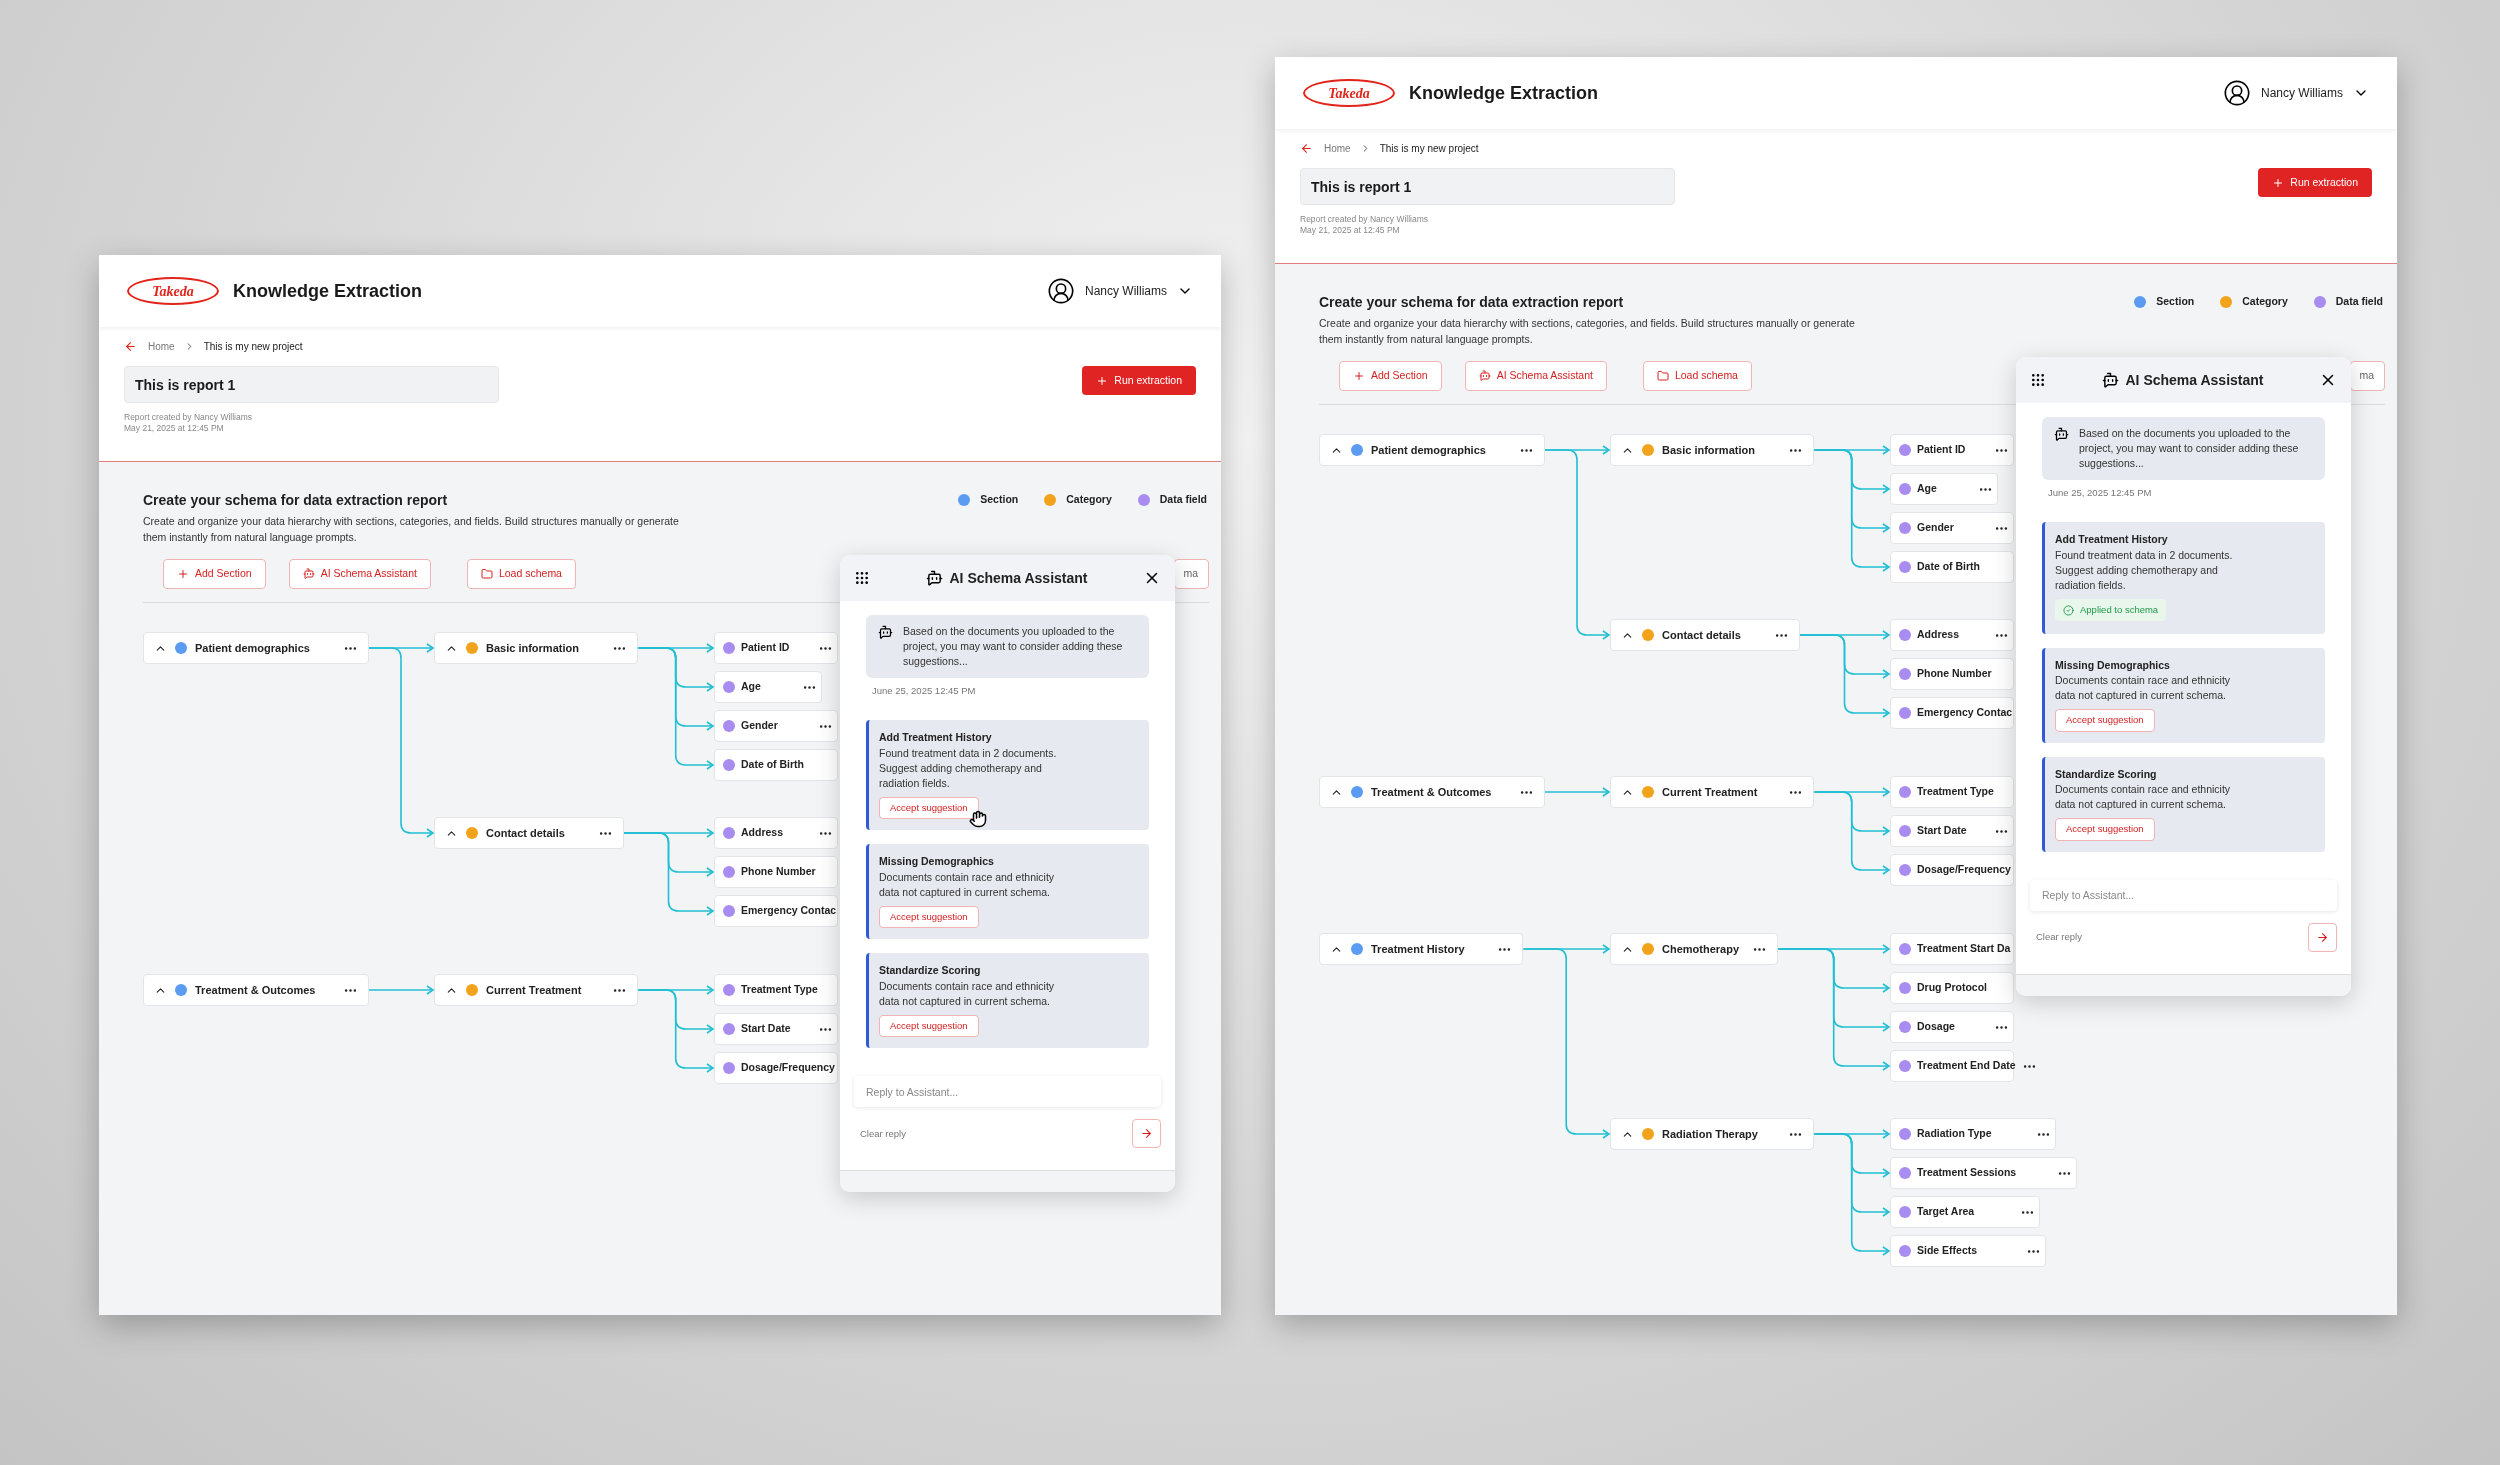 The height and width of the screenshot is (1465, 2500). What do you see at coordinates (1984, 1173) in the screenshot?
I see `field-node: Treatment Sessions` at bounding box center [1984, 1173].